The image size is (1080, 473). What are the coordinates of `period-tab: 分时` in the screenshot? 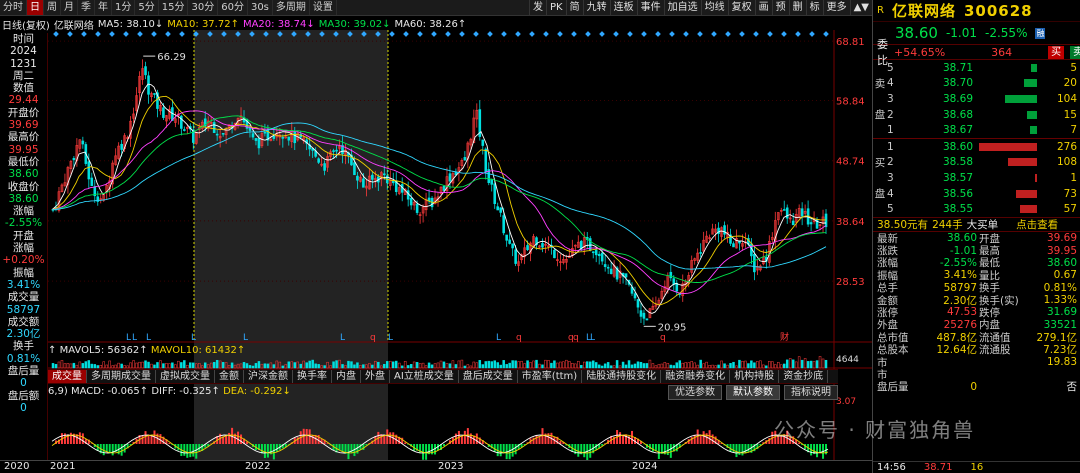 It's located at (13, 7).